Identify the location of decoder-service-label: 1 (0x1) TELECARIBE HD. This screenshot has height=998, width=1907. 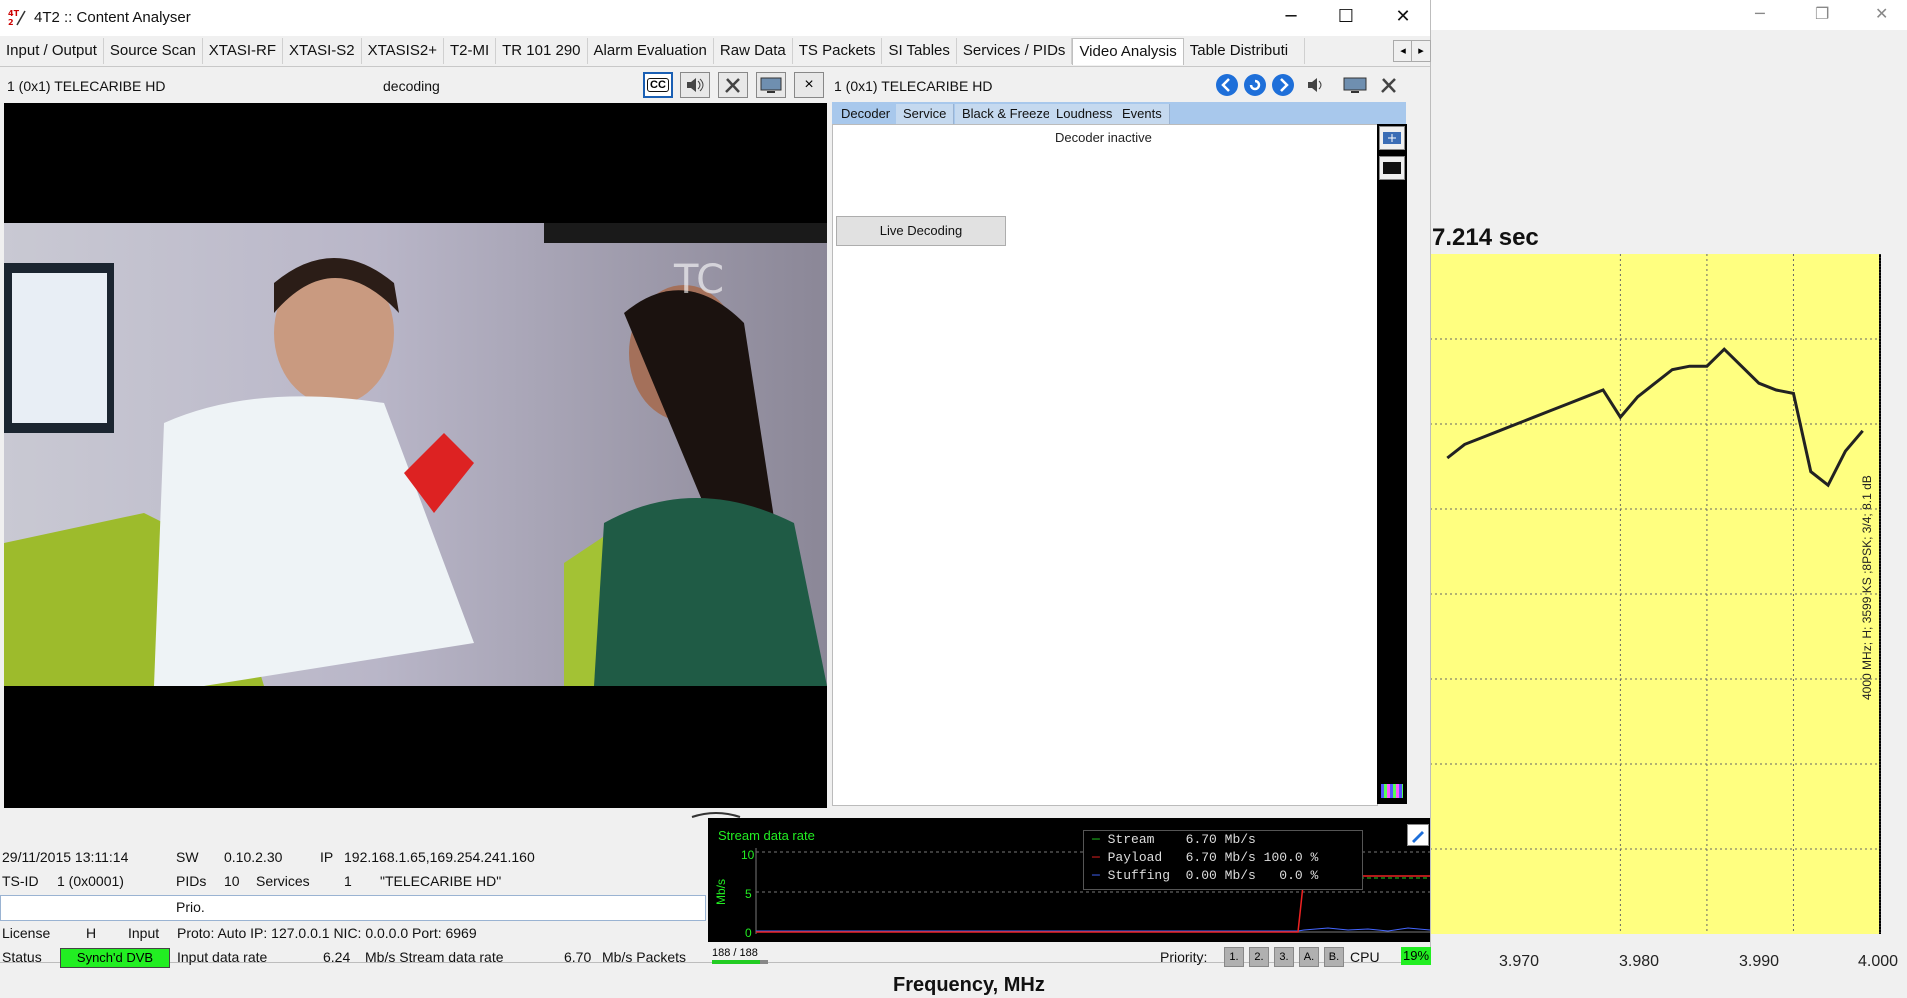
(913, 86).